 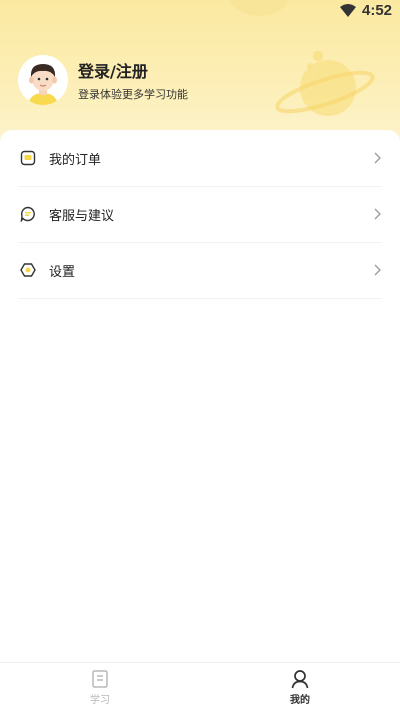 What do you see at coordinates (113, 70) in the screenshot?
I see `login-register-title: 登录/注册` at bounding box center [113, 70].